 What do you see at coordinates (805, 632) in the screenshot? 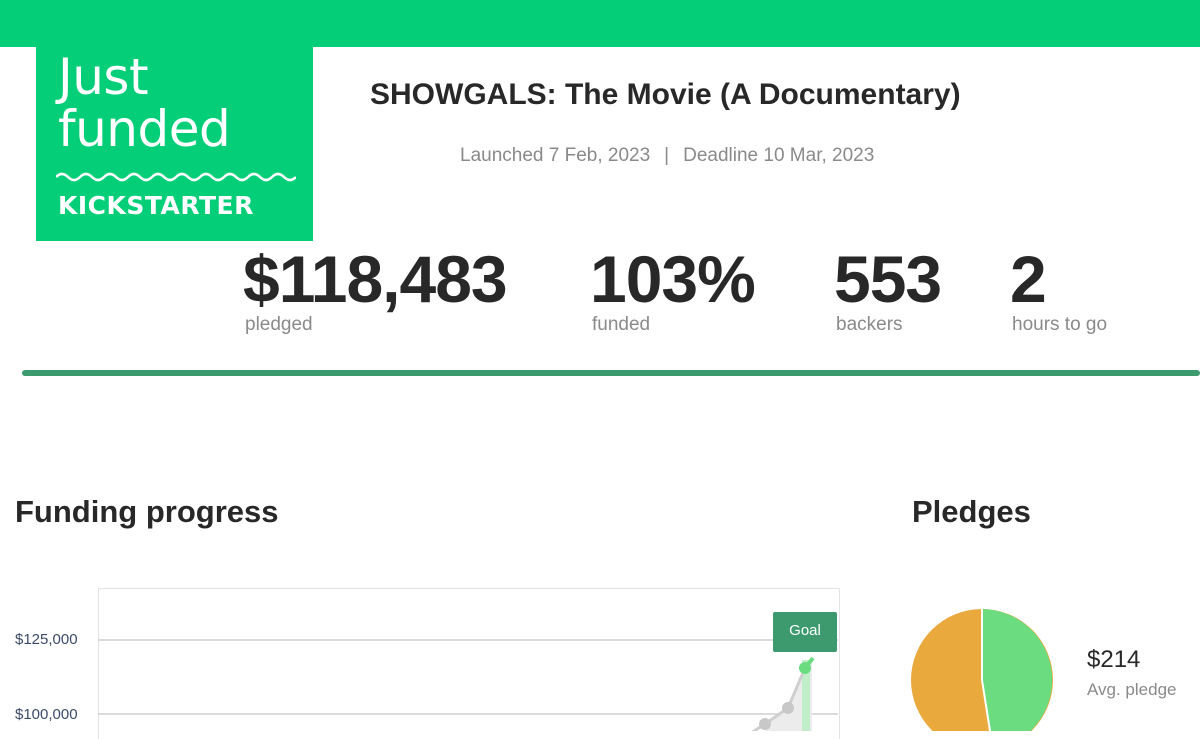
I see `goal-tooltip: Goal` at bounding box center [805, 632].